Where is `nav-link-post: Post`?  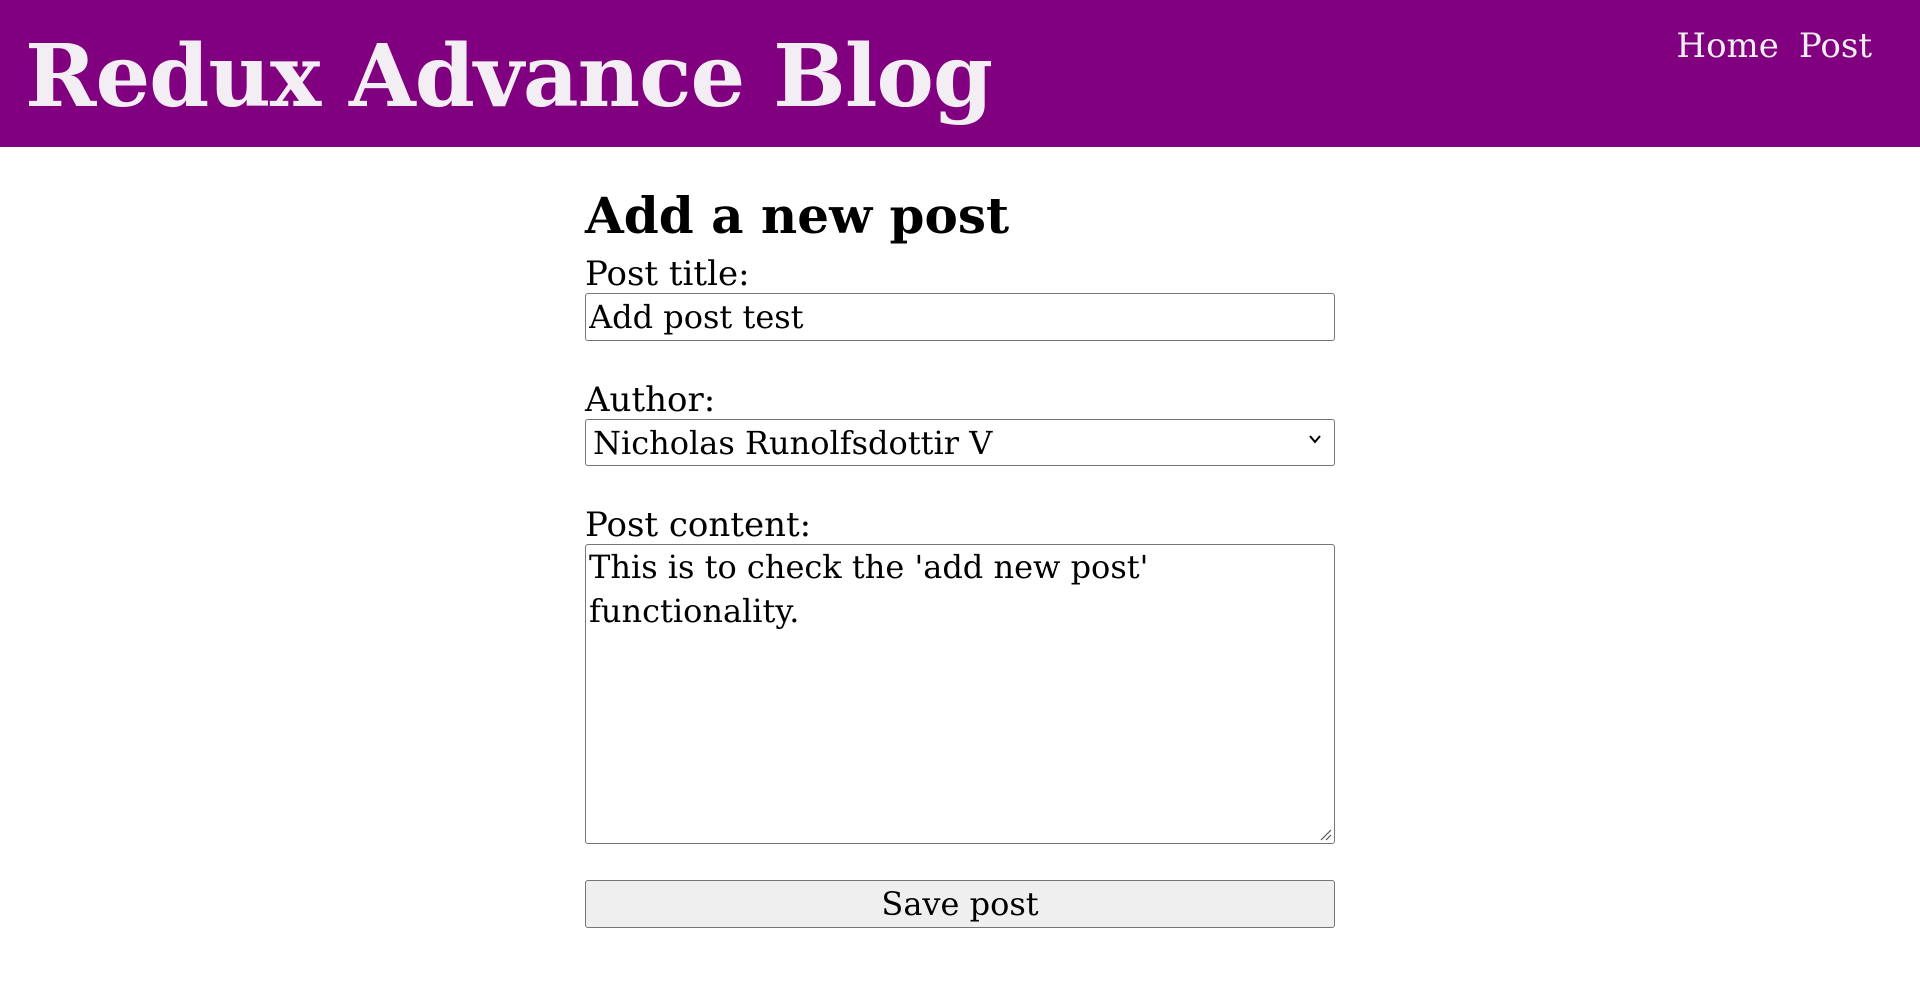
nav-link-post: Post is located at coordinates (1835, 46).